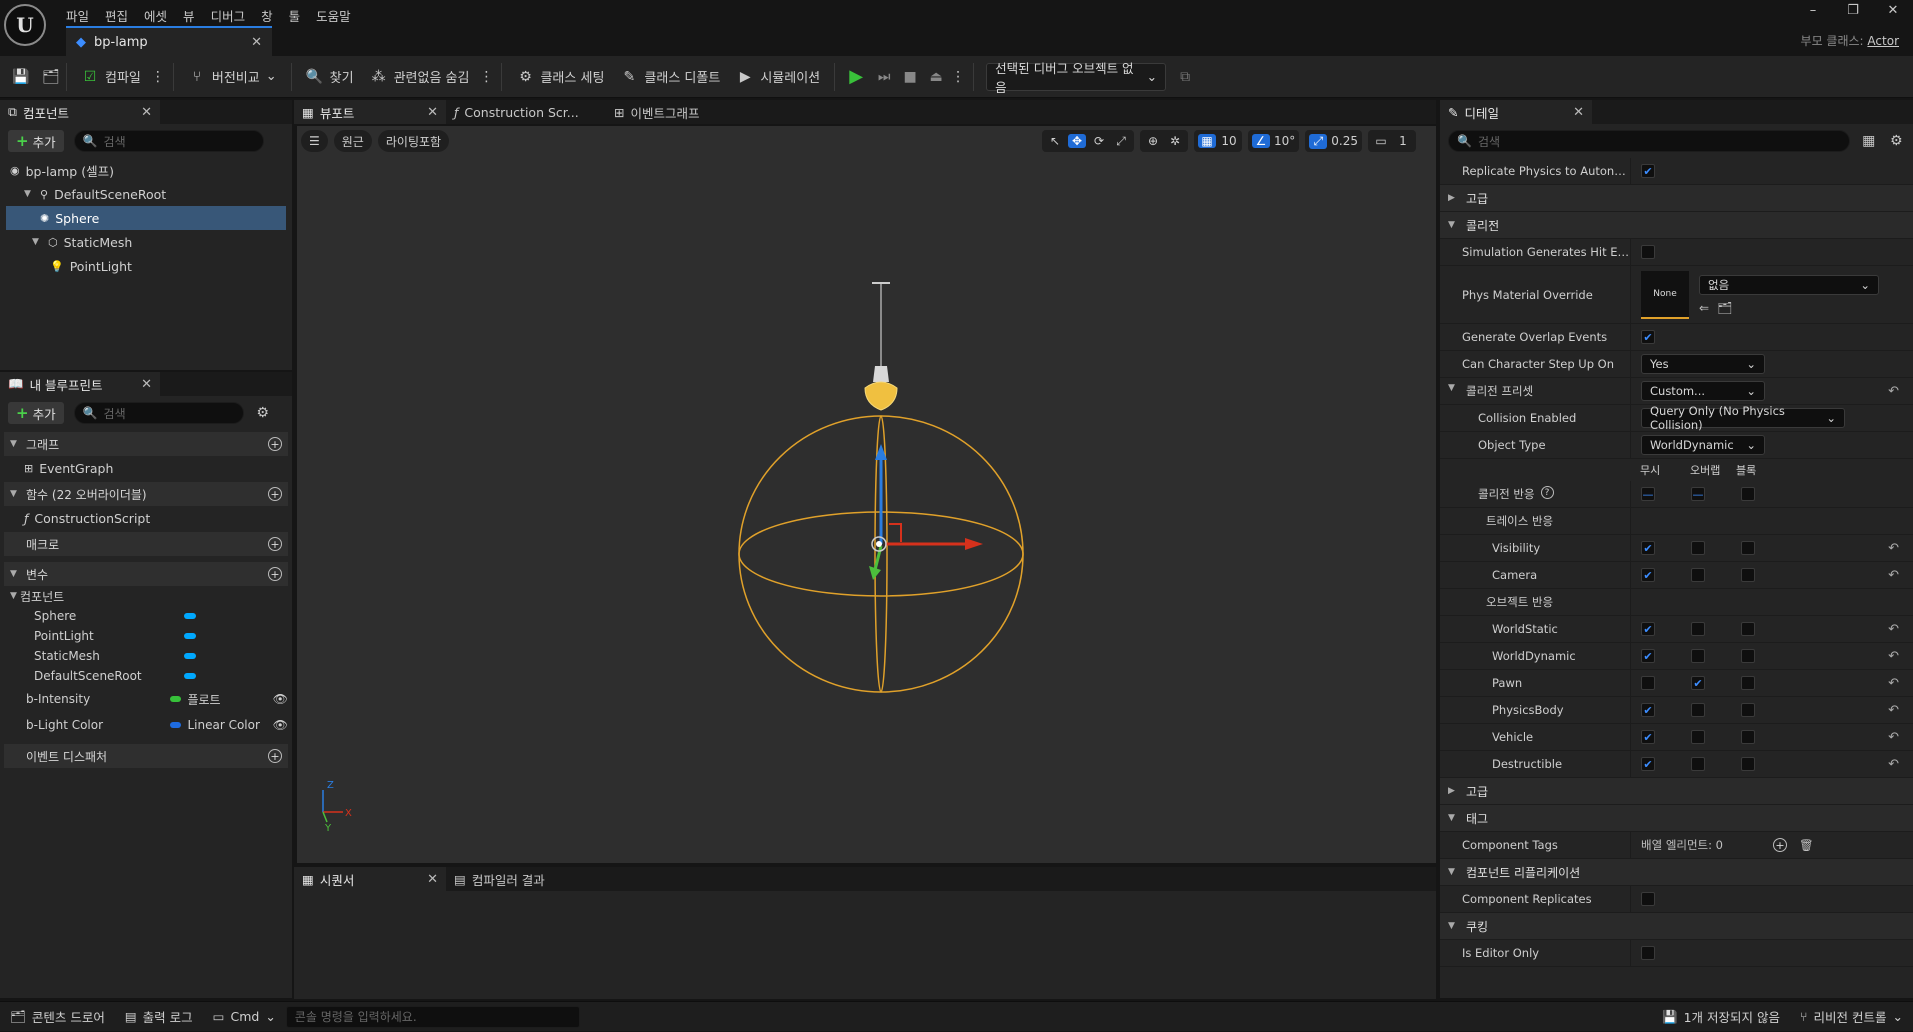  Describe the element at coordinates (1648, 171) in the screenshot. I see `replicate-physics-checkbox: ✔` at that location.